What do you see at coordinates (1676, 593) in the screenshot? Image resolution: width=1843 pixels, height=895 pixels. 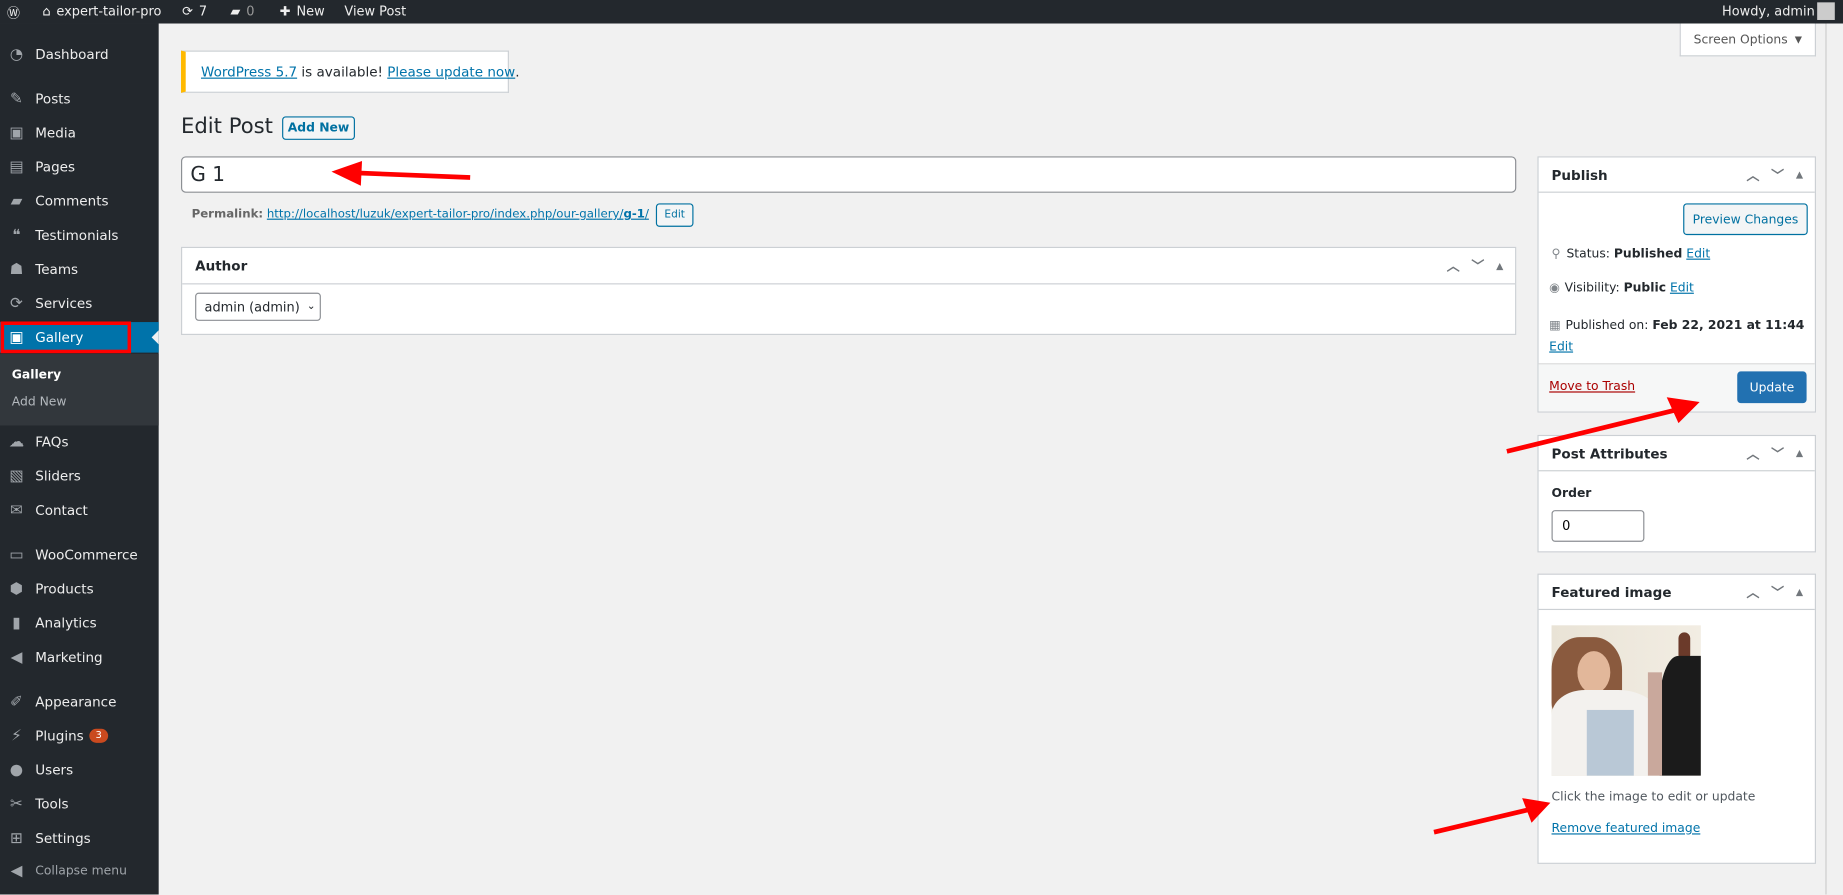 I see `featured-image-header: Featured image ︿ ﹀ ▲` at bounding box center [1676, 593].